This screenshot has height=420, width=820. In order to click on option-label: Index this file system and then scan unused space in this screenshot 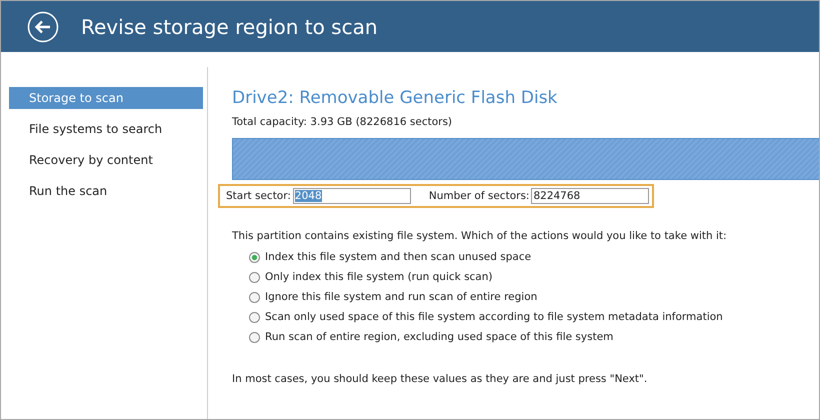, I will do `click(398, 257)`.